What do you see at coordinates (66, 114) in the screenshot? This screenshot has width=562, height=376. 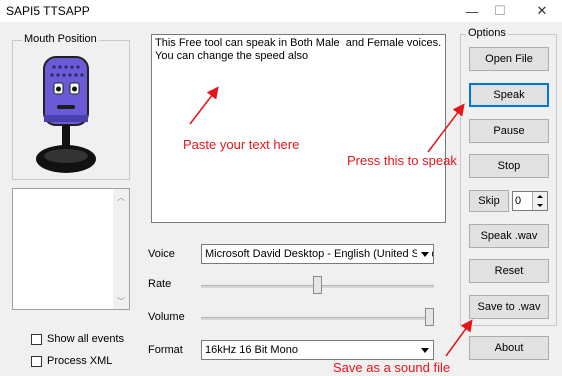 I see `microphone-character-icon` at bounding box center [66, 114].